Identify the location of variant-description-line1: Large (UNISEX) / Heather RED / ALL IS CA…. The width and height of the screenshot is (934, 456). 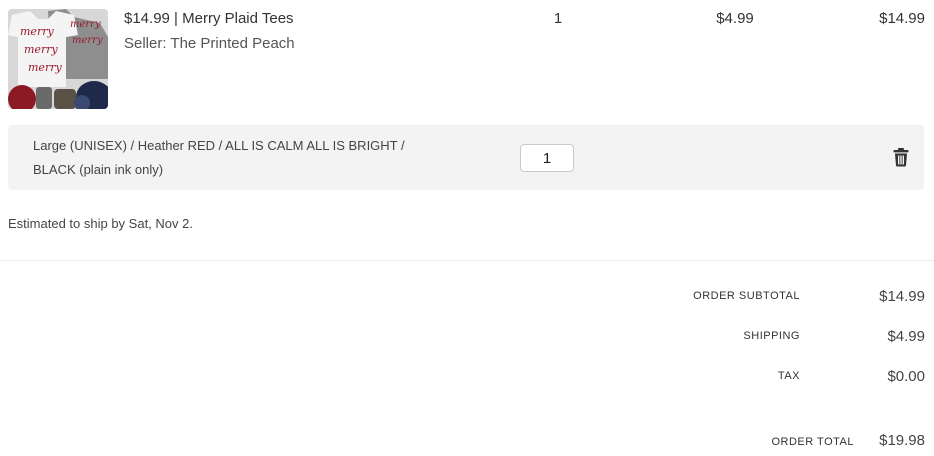
(219, 145).